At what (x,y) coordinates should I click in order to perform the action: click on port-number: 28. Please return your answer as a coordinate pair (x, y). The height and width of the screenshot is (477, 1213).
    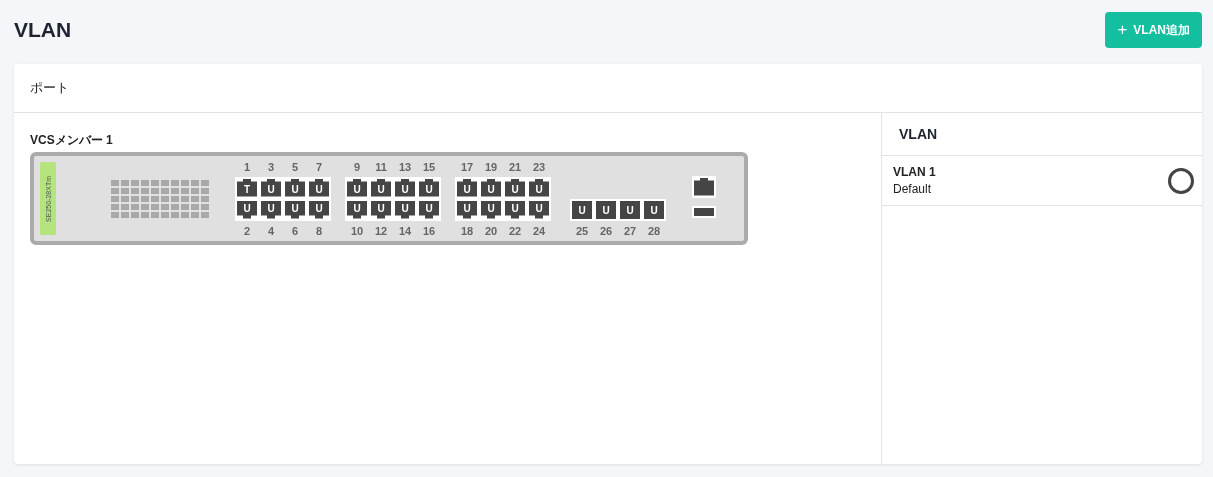
    Looking at the image, I should click on (654, 231).